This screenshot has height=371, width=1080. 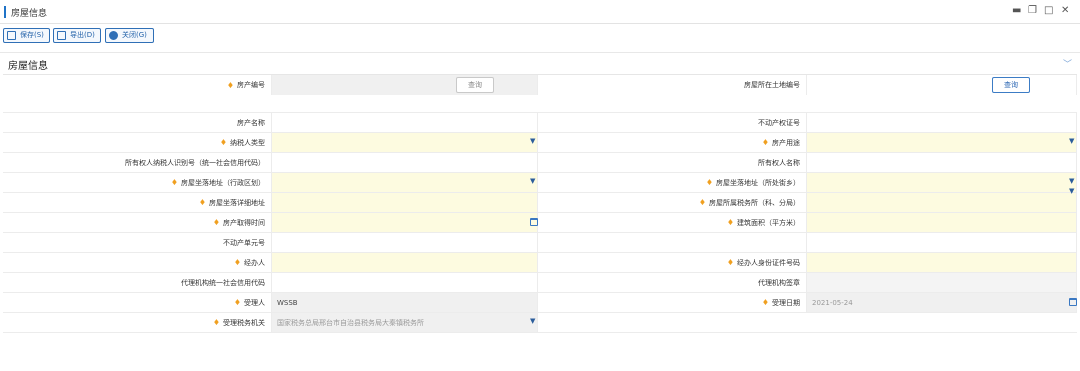 What do you see at coordinates (231, 202) in the screenshot?
I see `address-detail-label: ♦ 房屋坐落详细地址` at bounding box center [231, 202].